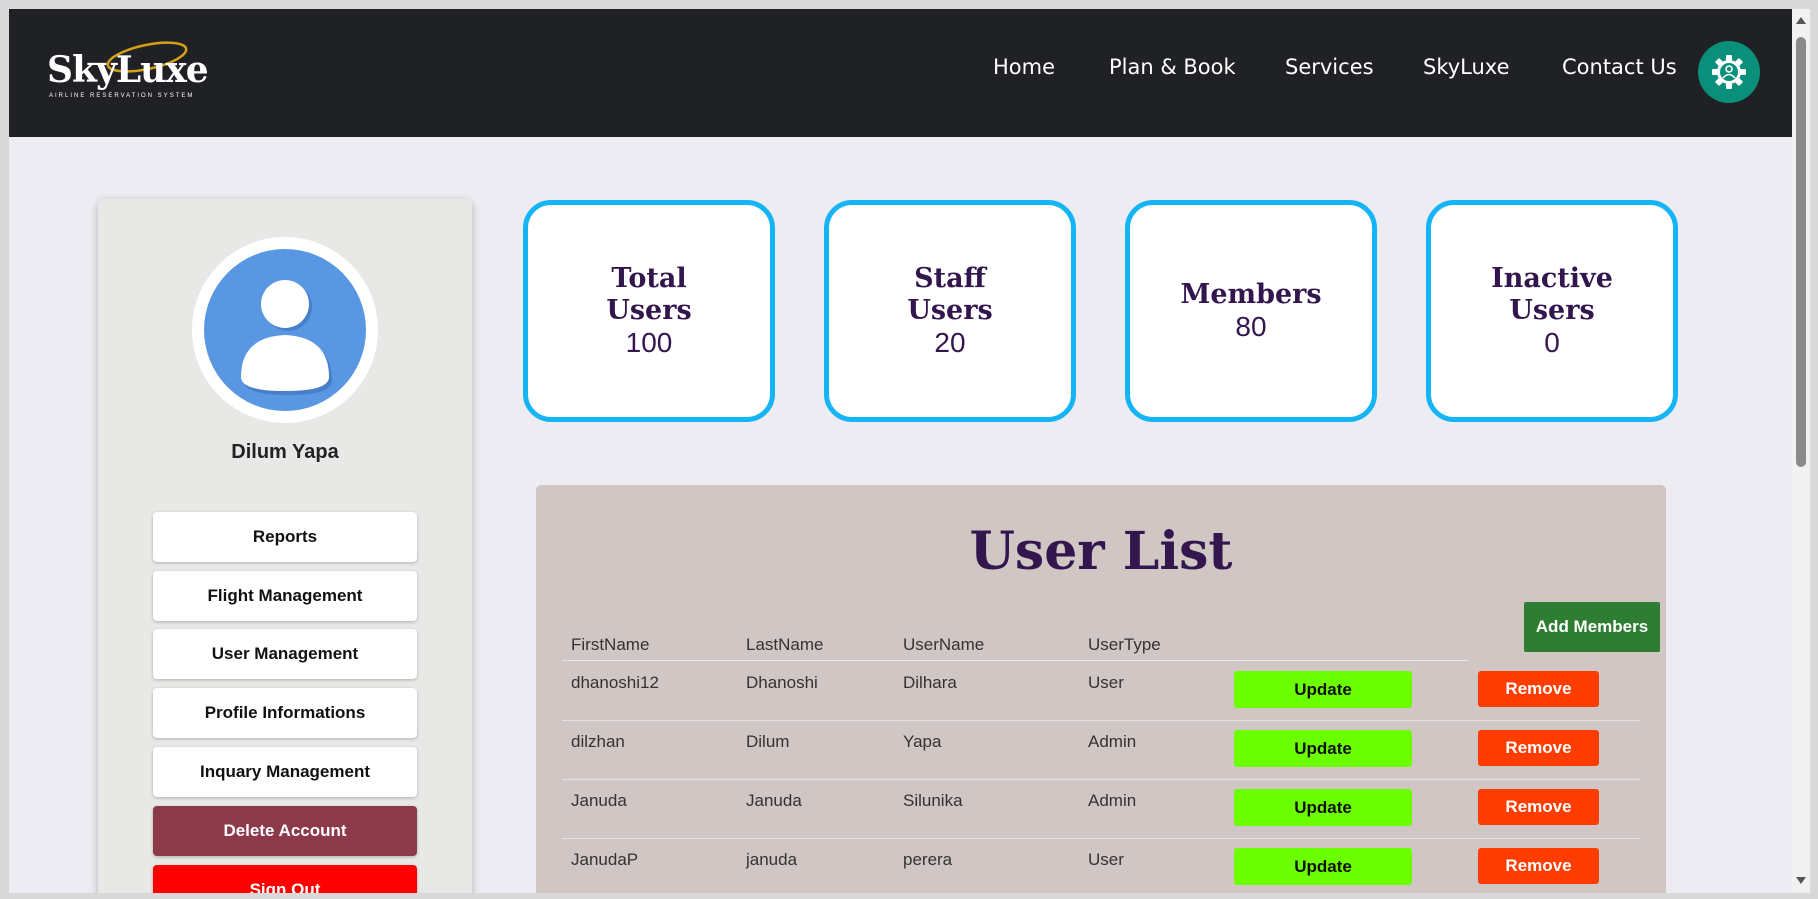  I want to click on nav-services: Services, so click(1329, 67).